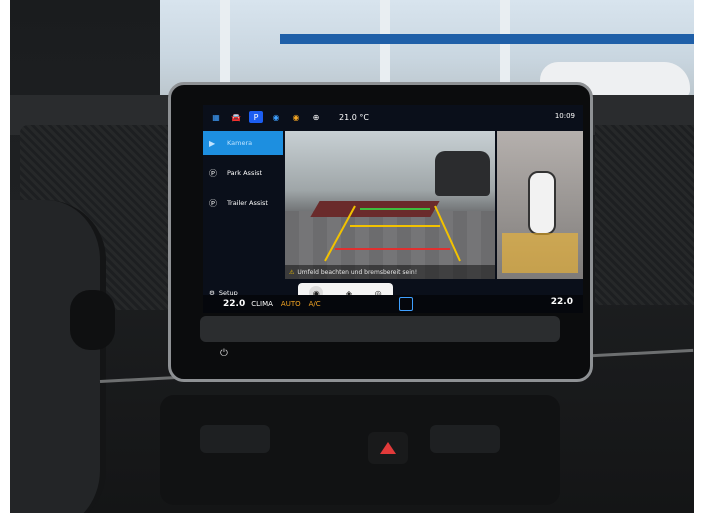  Describe the element at coordinates (291, 304) in the screenshot. I see `auto-button: AUTO` at that location.